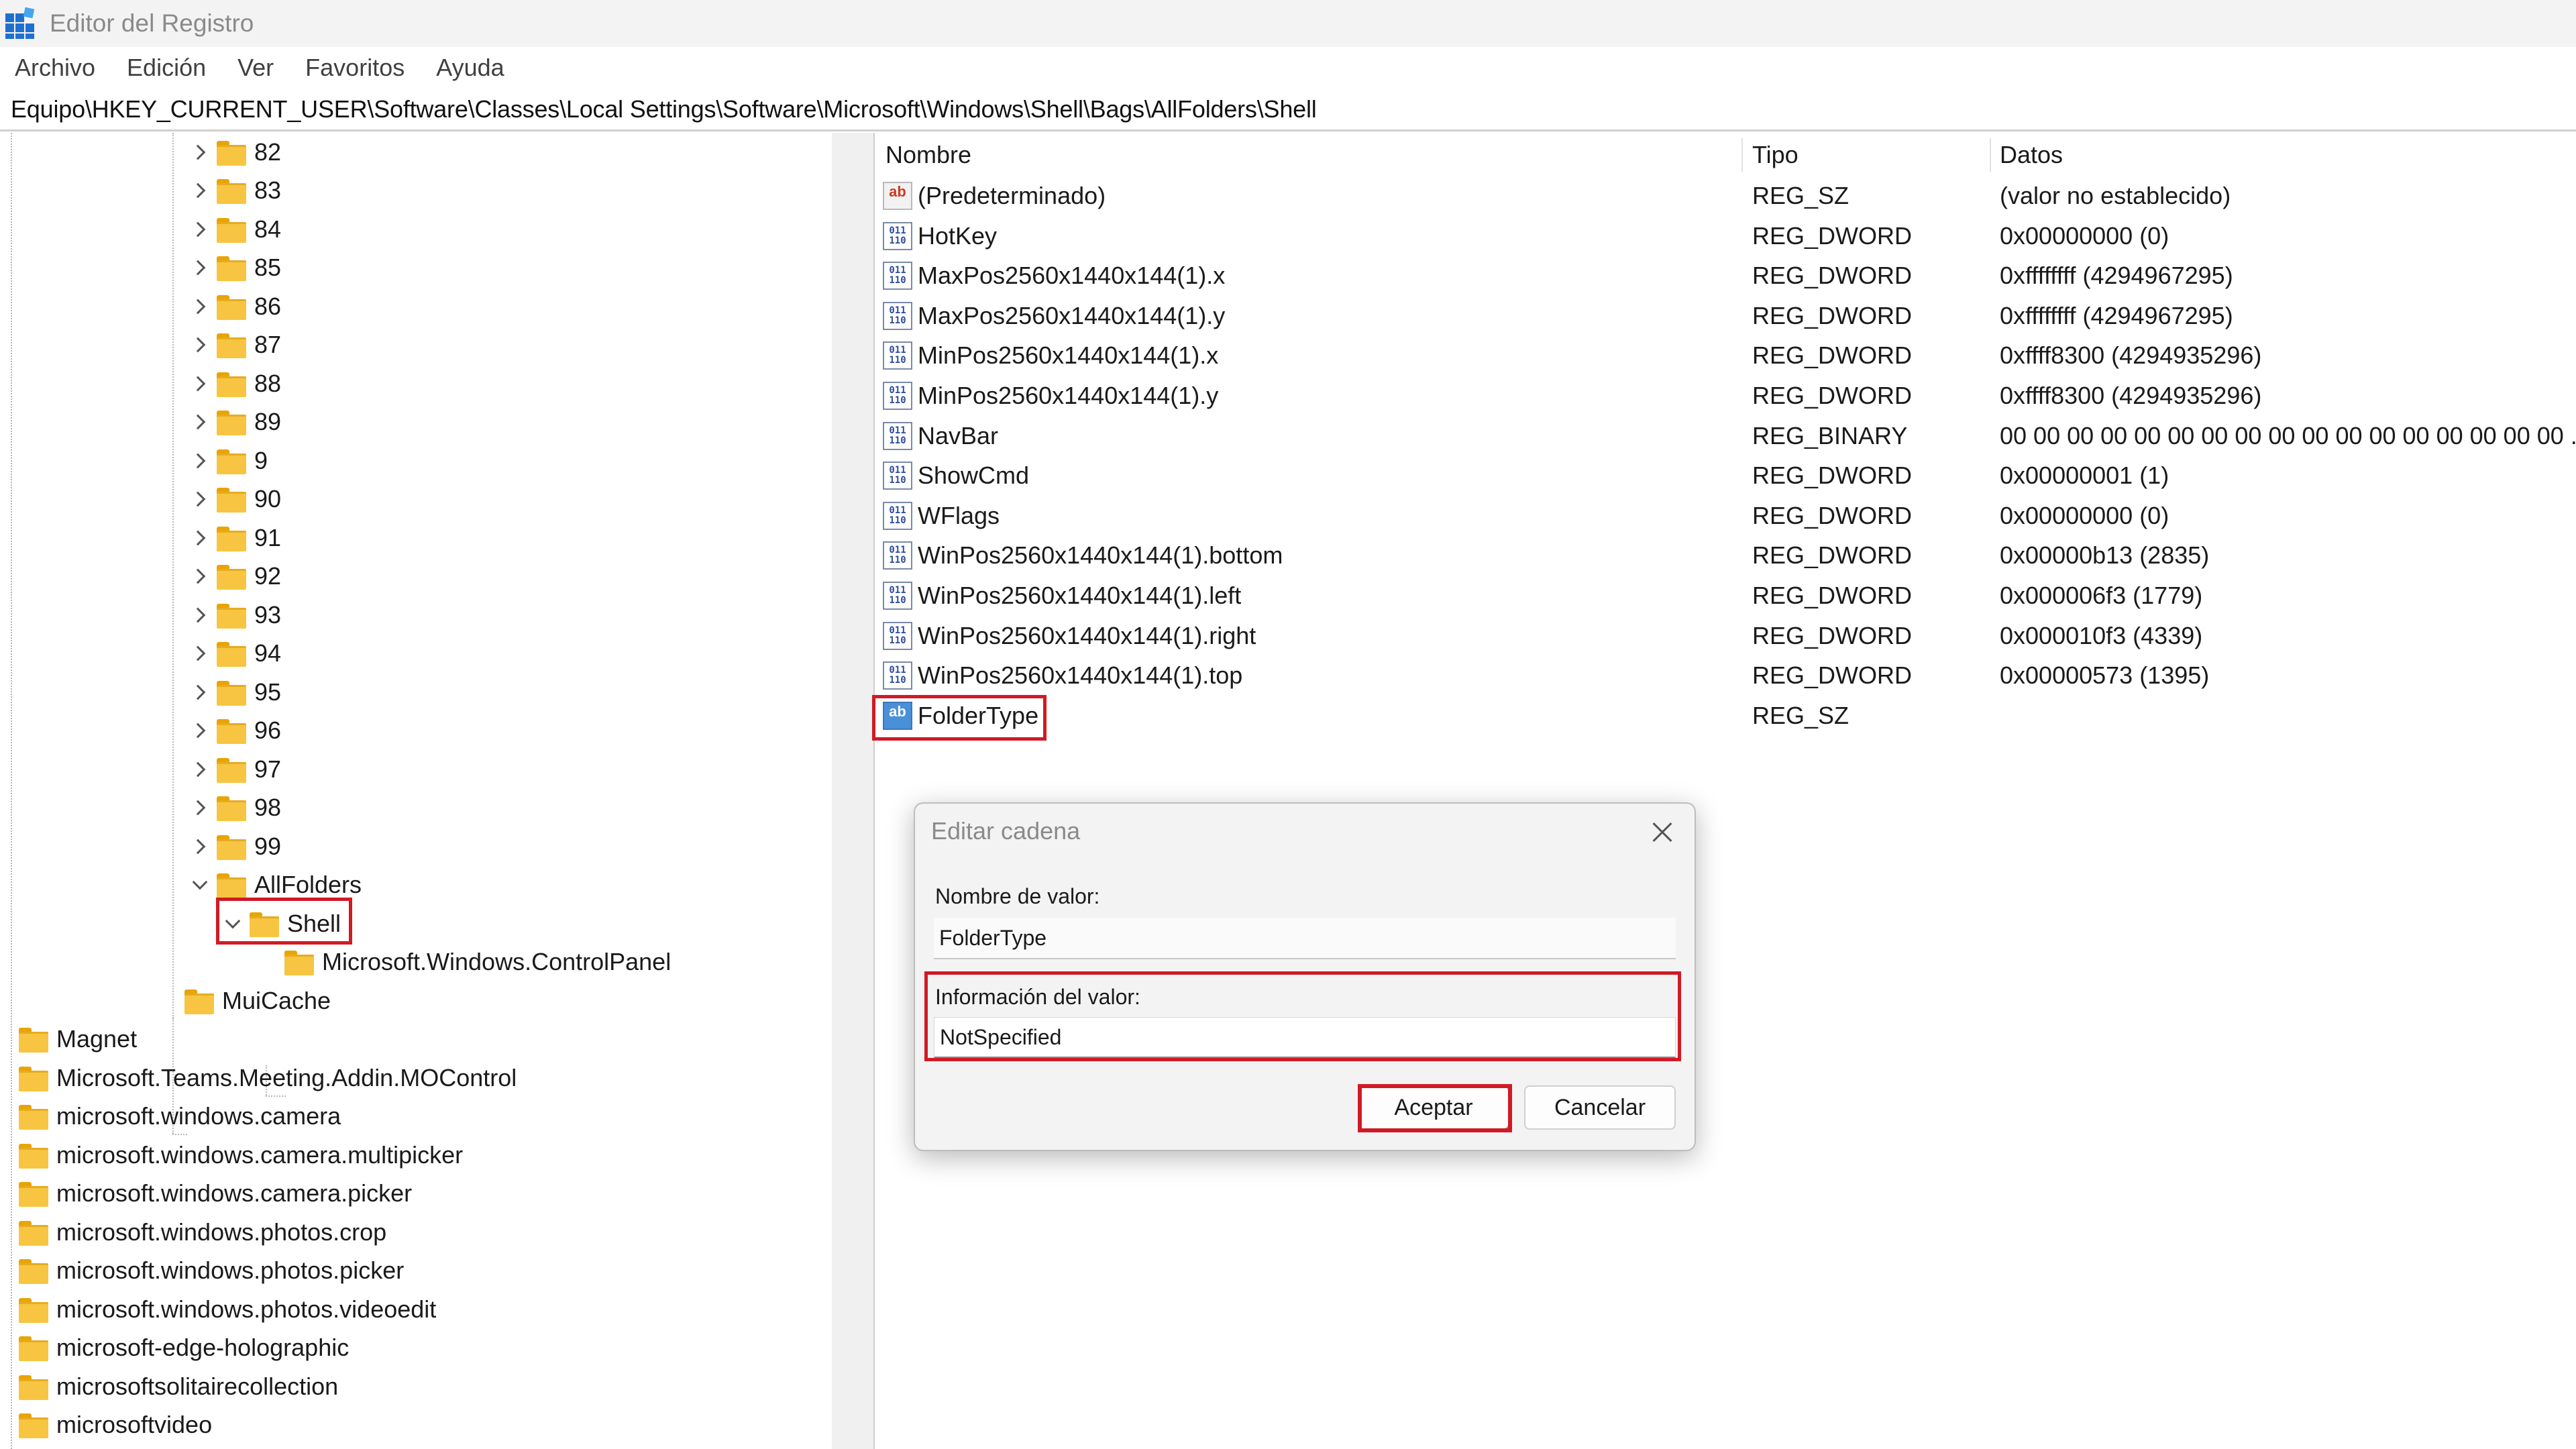  What do you see at coordinates (940, 435) in the screenshot?
I see `value-name-cell: 011 110 NavBar` at bounding box center [940, 435].